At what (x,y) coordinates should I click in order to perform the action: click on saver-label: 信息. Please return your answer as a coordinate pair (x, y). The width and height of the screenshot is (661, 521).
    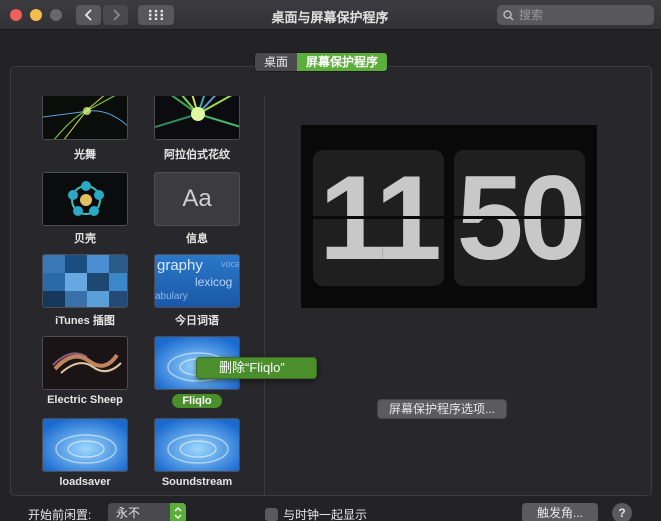
    Looking at the image, I should click on (197, 239).